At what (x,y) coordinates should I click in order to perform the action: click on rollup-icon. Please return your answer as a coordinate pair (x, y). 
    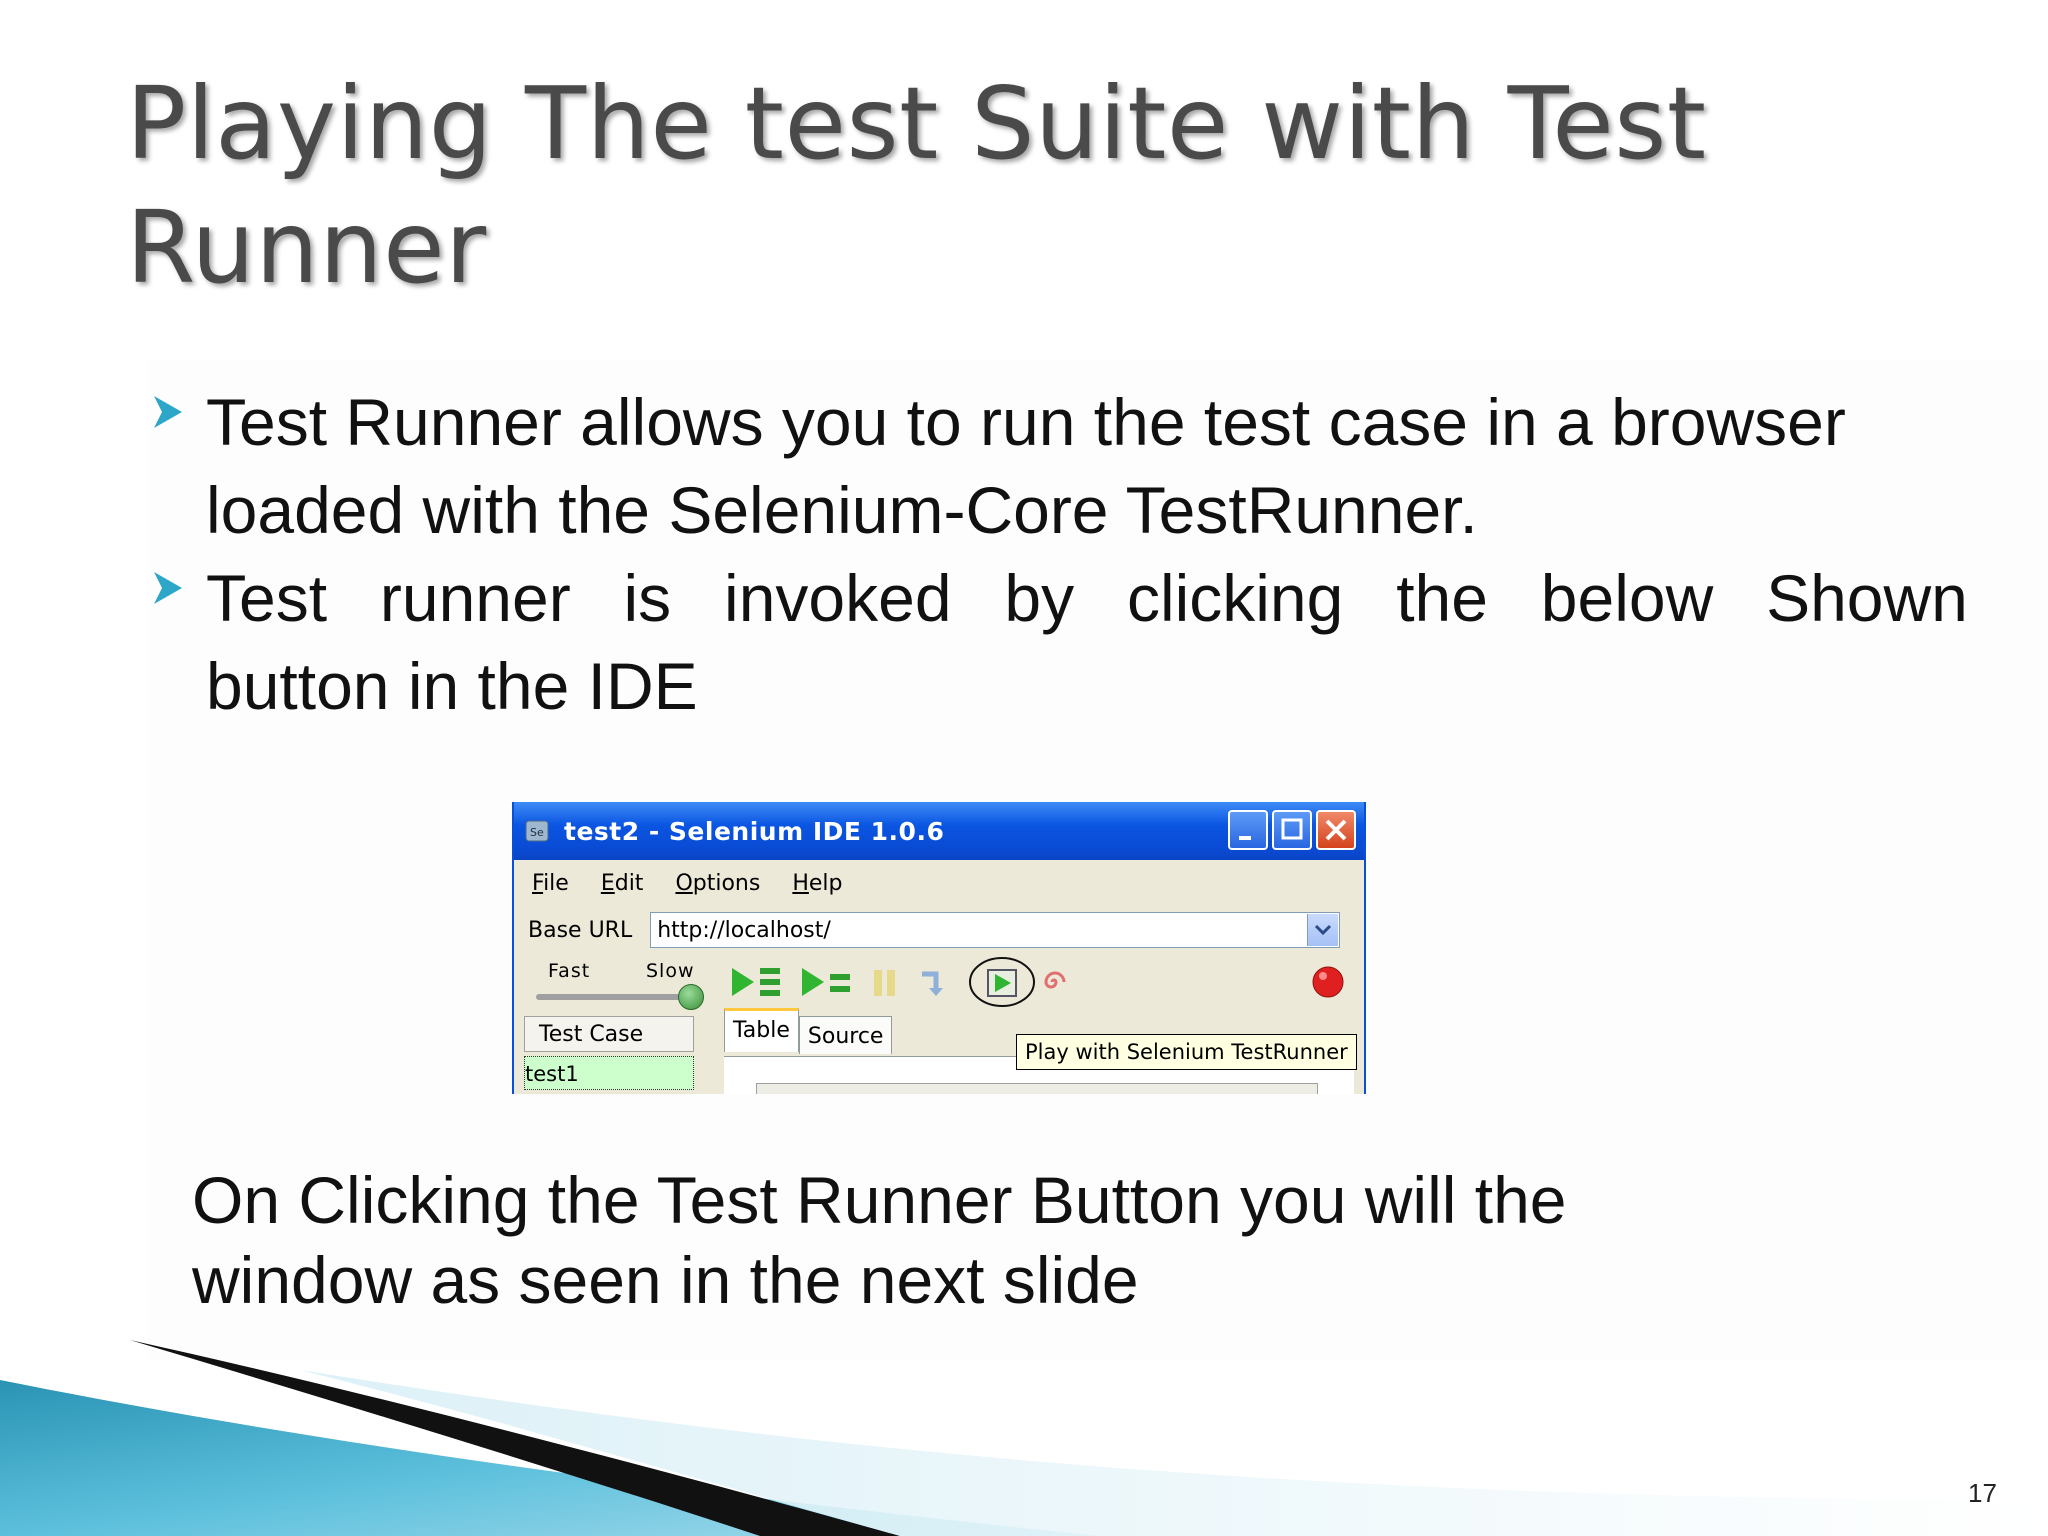
    Looking at the image, I should click on (1054, 982).